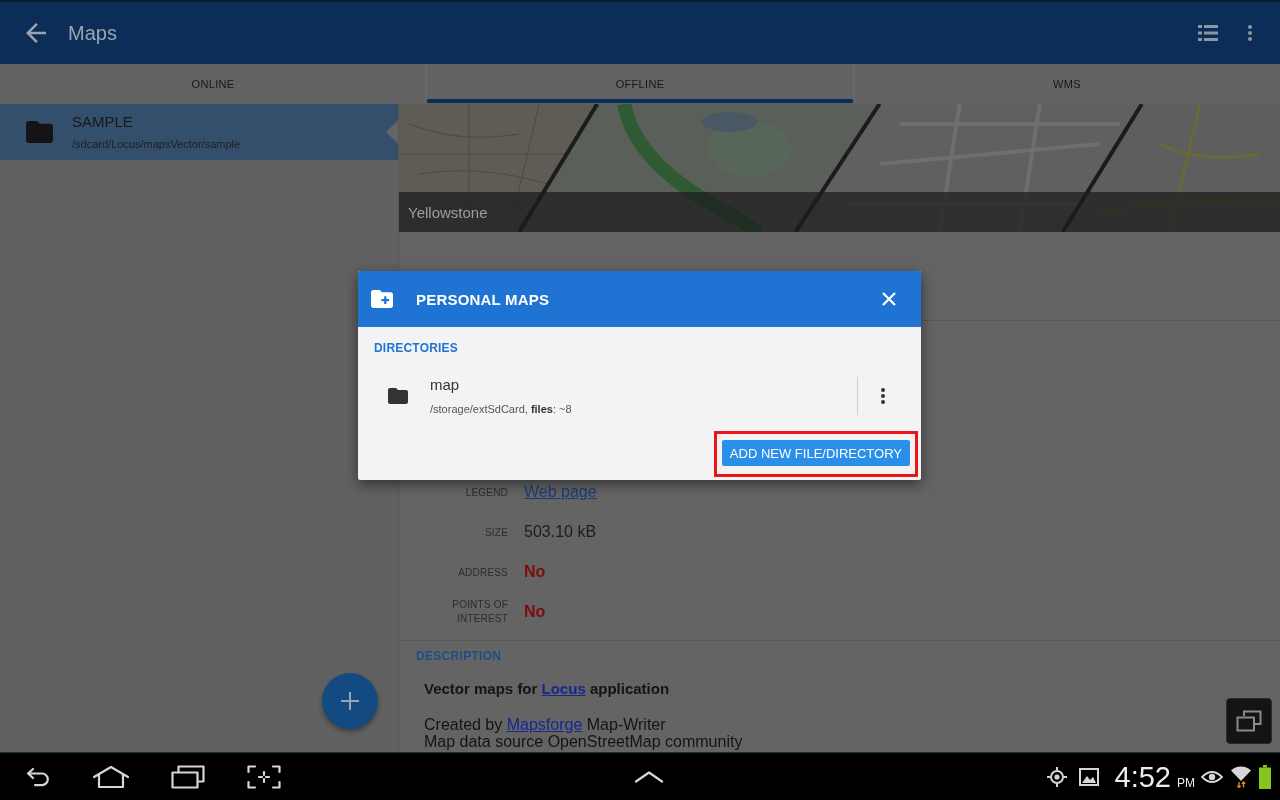 Image resolution: width=1280 pixels, height=800 pixels. Describe the element at coordinates (1241, 776) in the screenshot. I see `wifi-icon` at that location.